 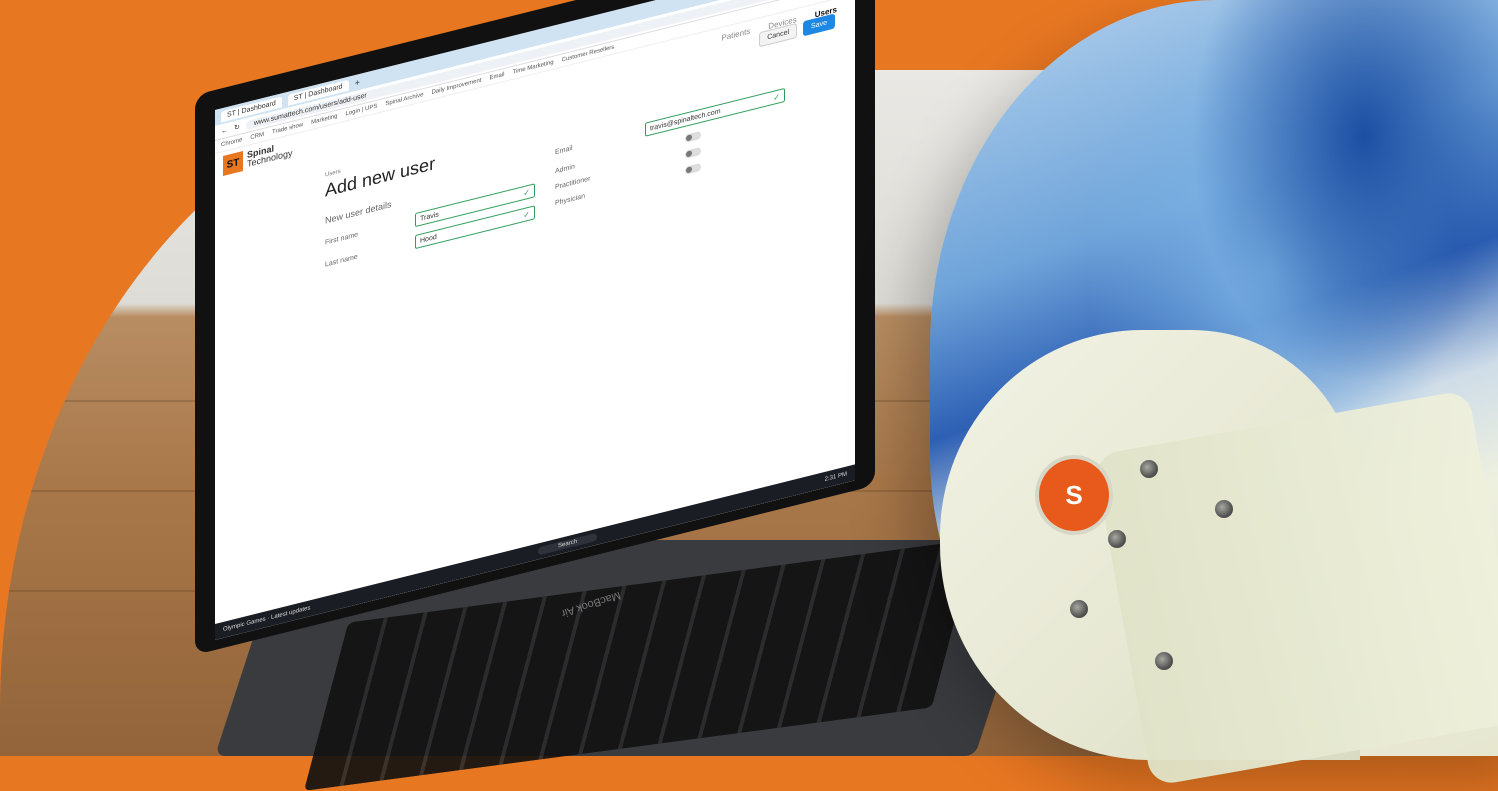 I want to click on physician-toggle, so click(x=693, y=168).